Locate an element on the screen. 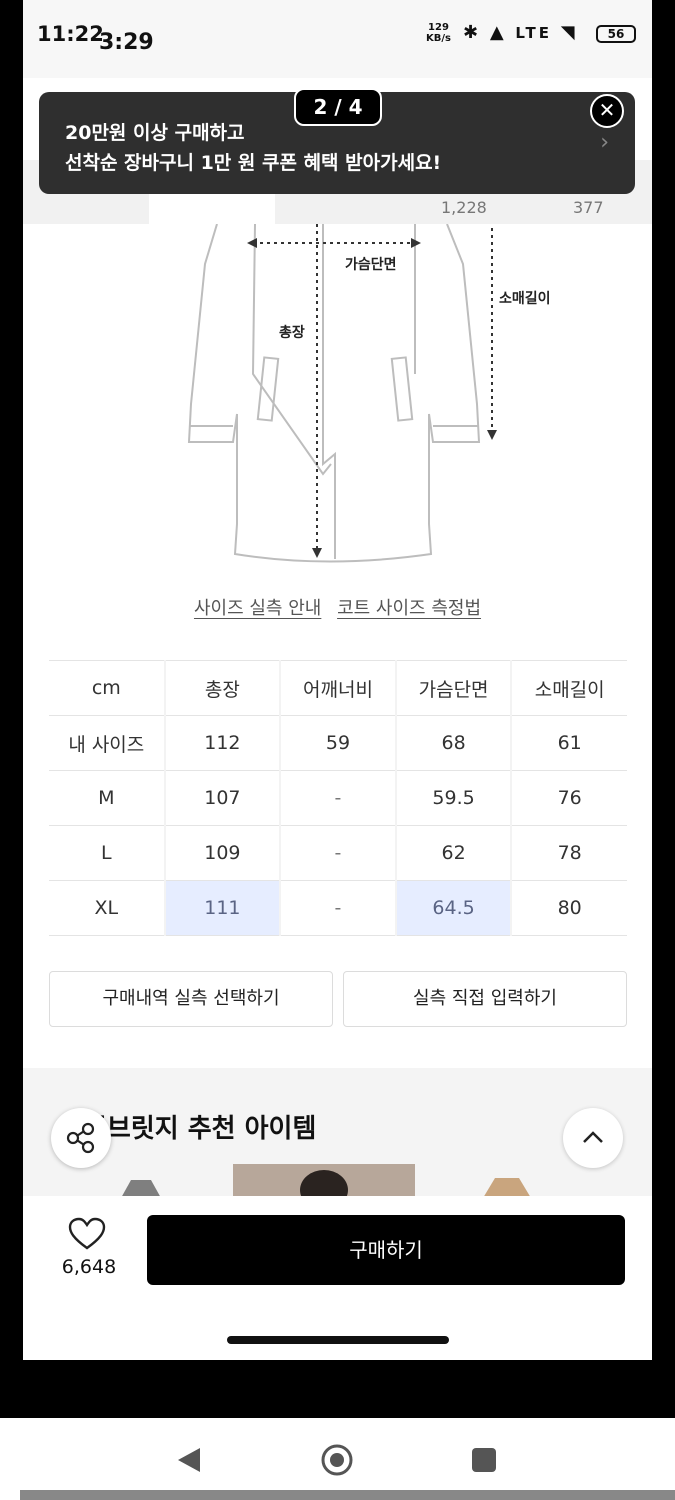  recommend-title: 폴브릿지 추천 아이템 is located at coordinates (200, 1129).